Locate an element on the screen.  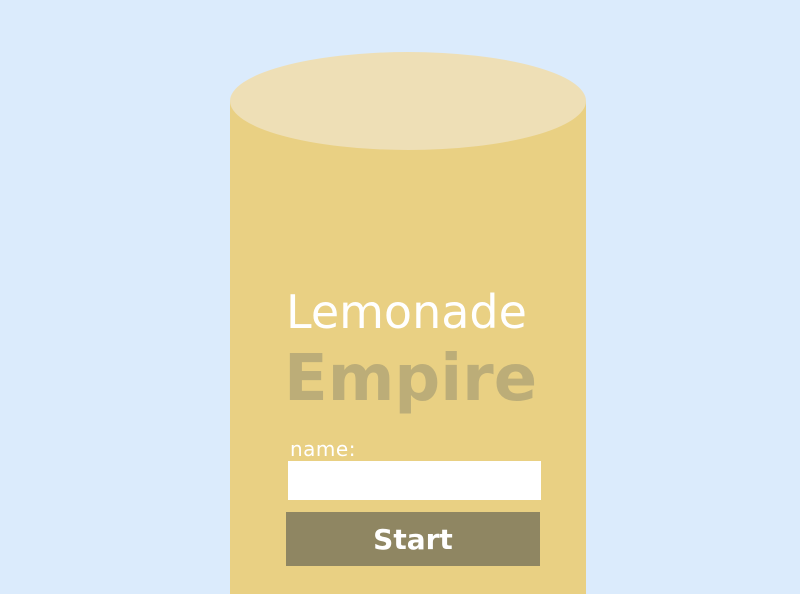
game-title-lemonade: Lemonade is located at coordinates (406, 312).